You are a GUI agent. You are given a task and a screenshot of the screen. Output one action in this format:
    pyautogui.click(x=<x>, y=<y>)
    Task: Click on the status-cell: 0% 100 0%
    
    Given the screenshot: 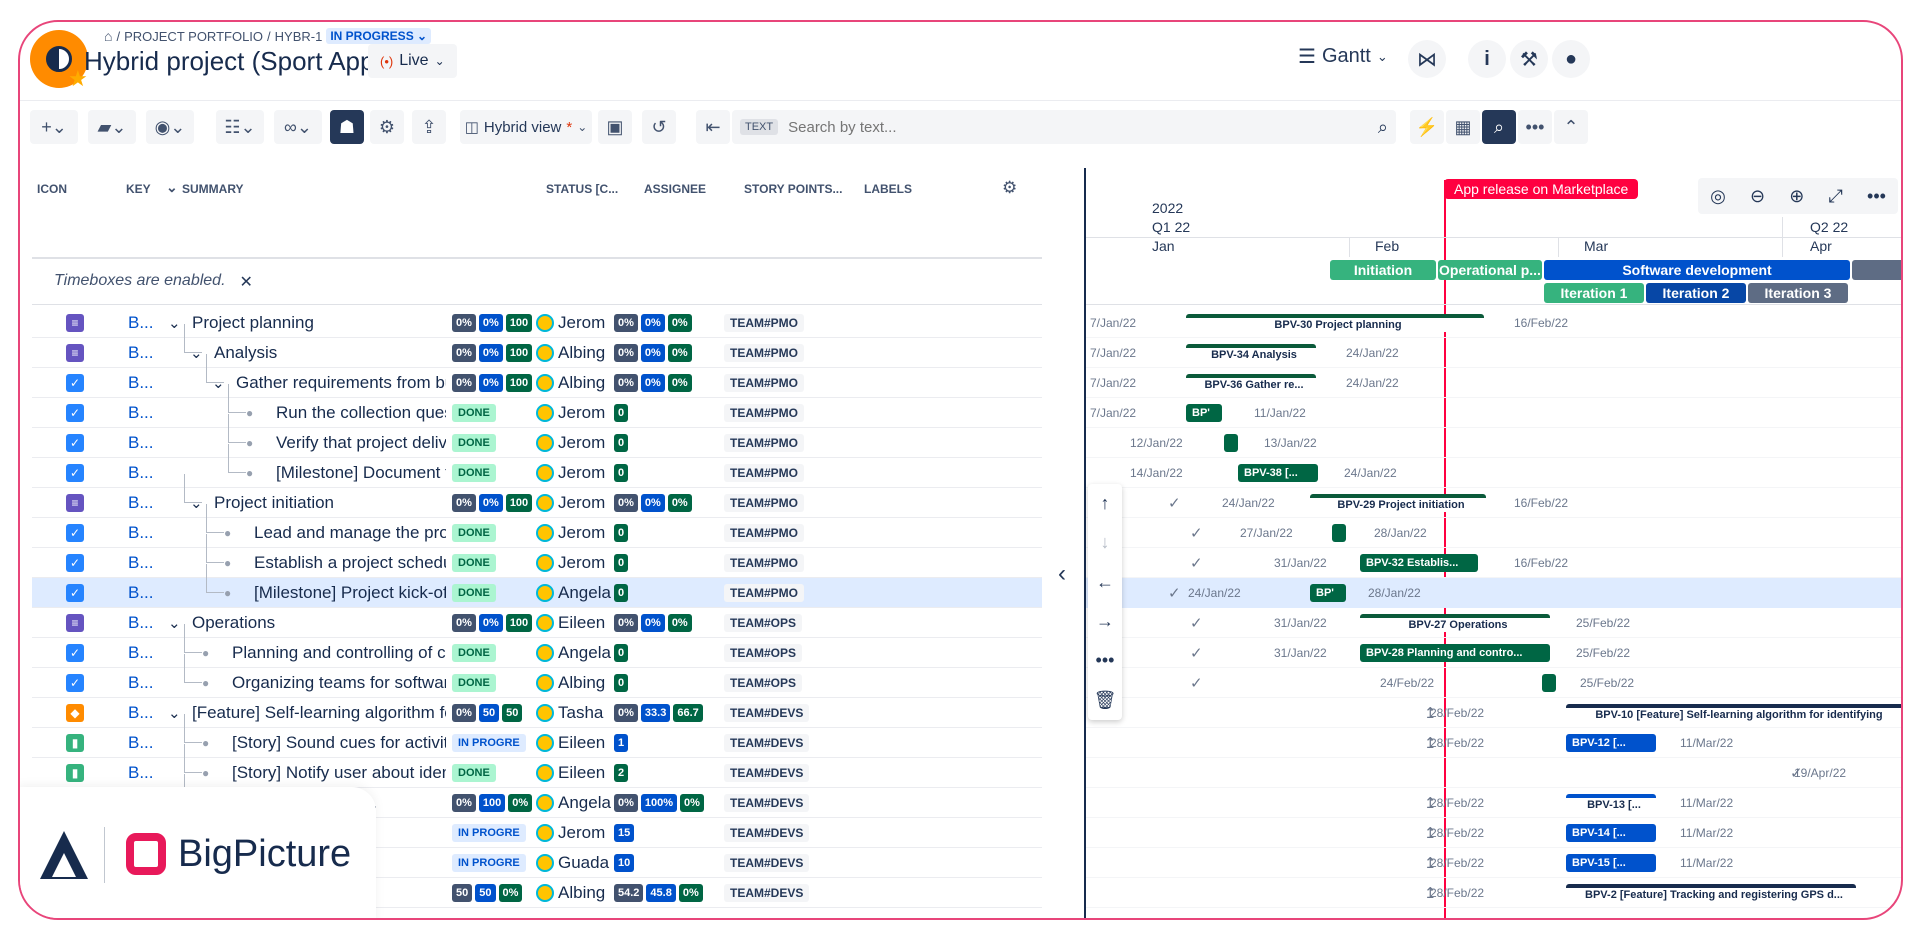 What is the action you would take?
    pyautogui.click(x=495, y=803)
    